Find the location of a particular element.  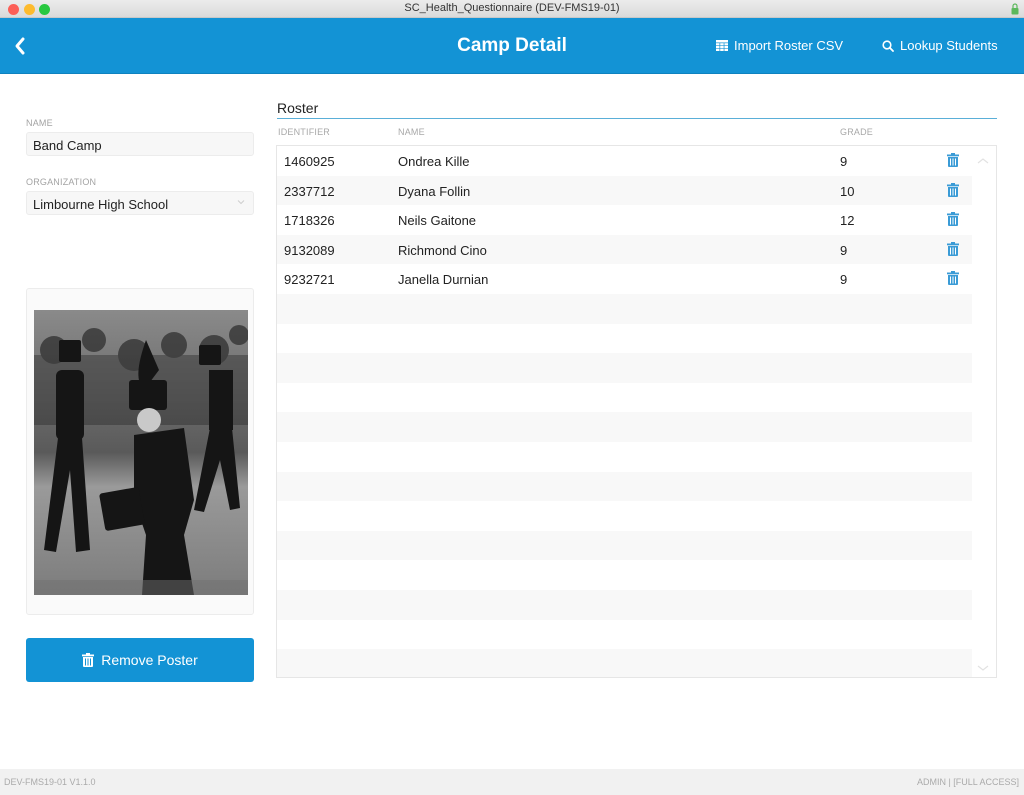

organization-select: Limbourne High School is located at coordinates (140, 203).